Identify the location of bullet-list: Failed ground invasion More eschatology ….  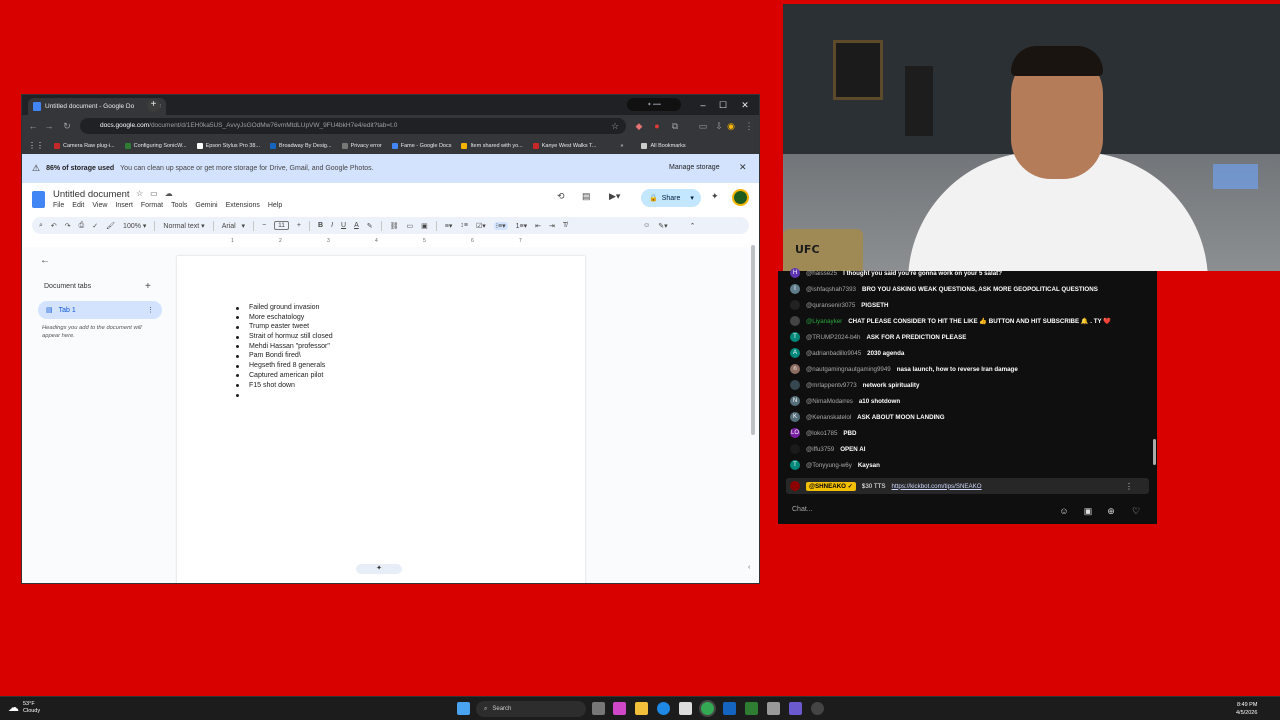
(284, 351).